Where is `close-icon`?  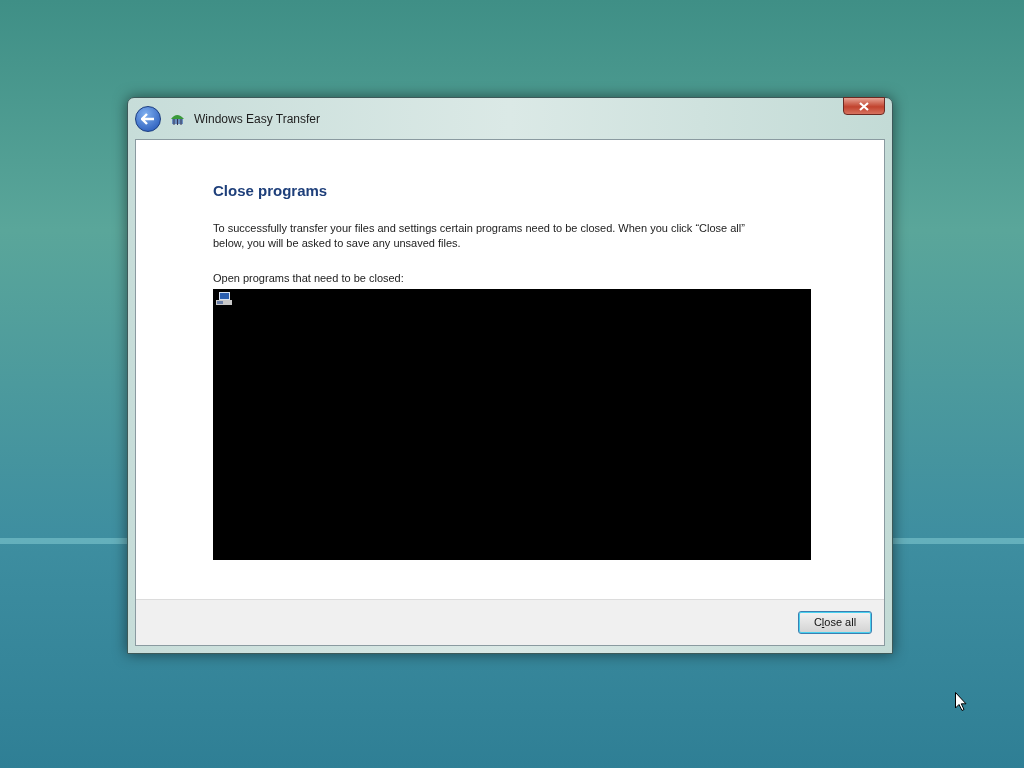
close-icon is located at coordinates (864, 106).